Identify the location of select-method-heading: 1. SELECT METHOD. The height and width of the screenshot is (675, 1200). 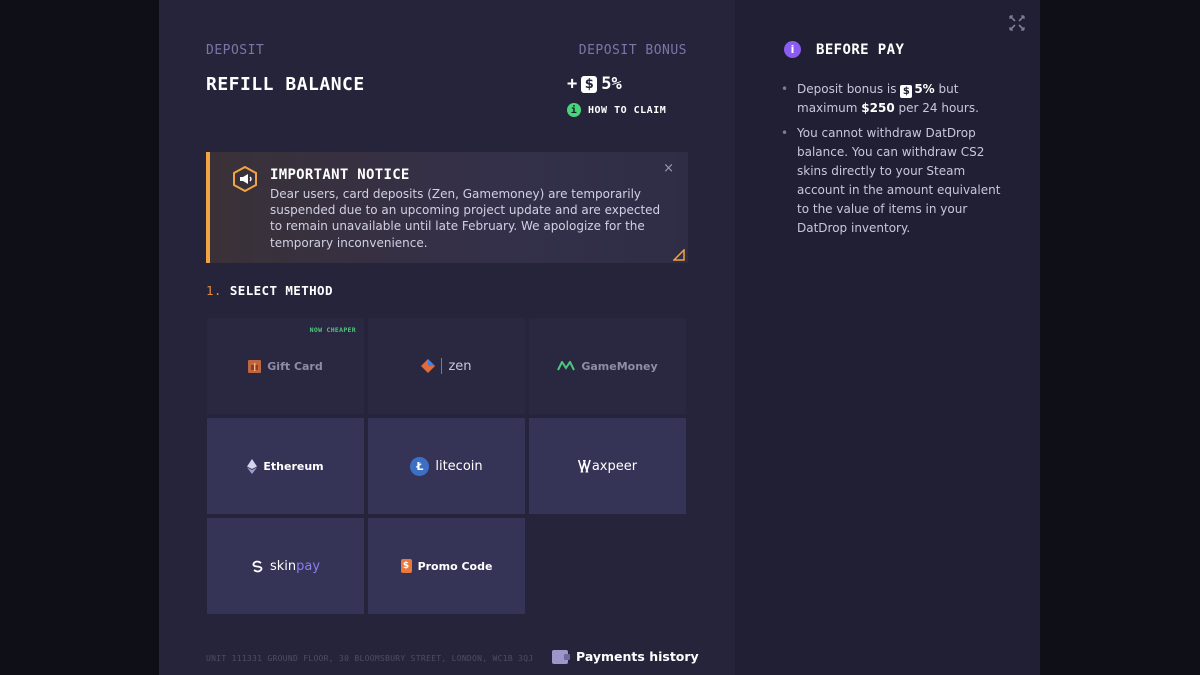
(269, 290).